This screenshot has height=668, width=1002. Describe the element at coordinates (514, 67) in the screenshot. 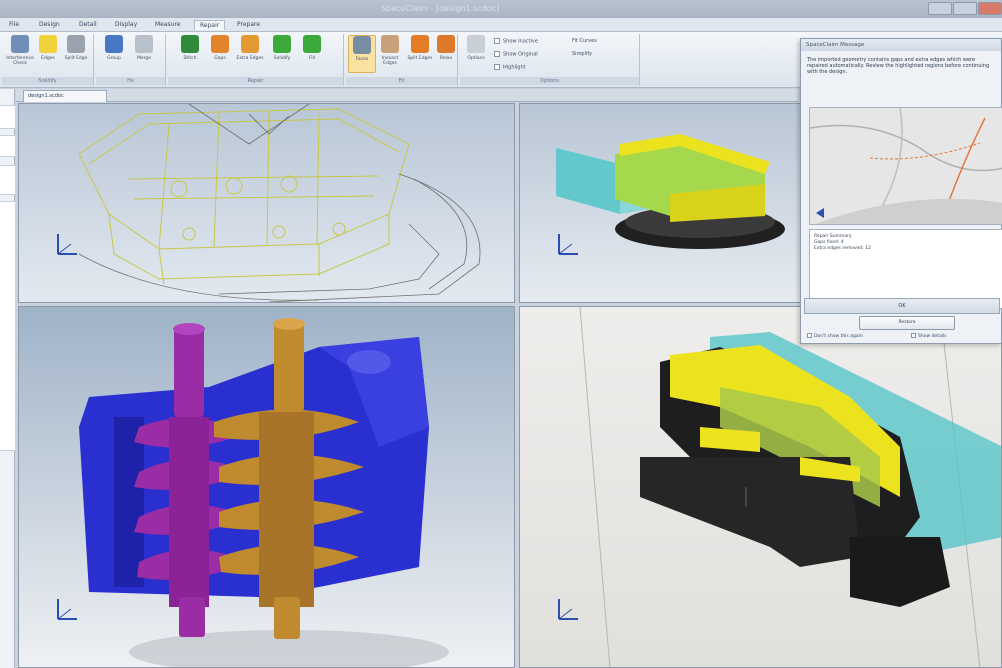

I see `checkbox-label: Highlight` at that location.